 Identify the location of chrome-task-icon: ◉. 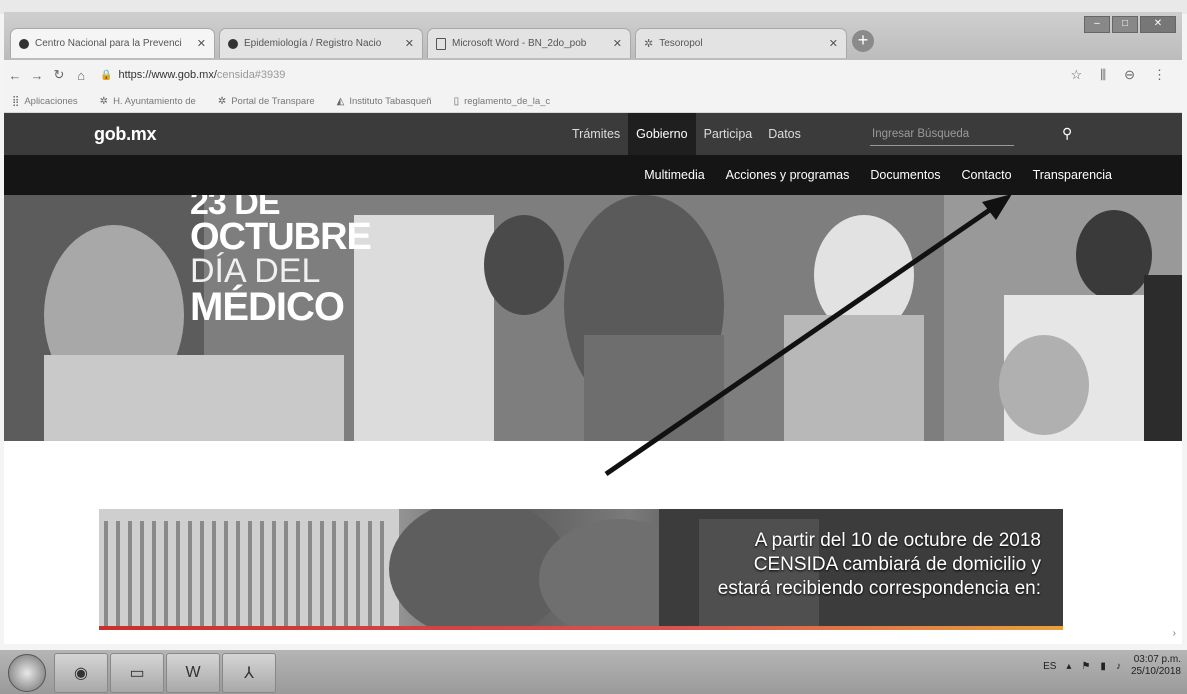
(81, 673).